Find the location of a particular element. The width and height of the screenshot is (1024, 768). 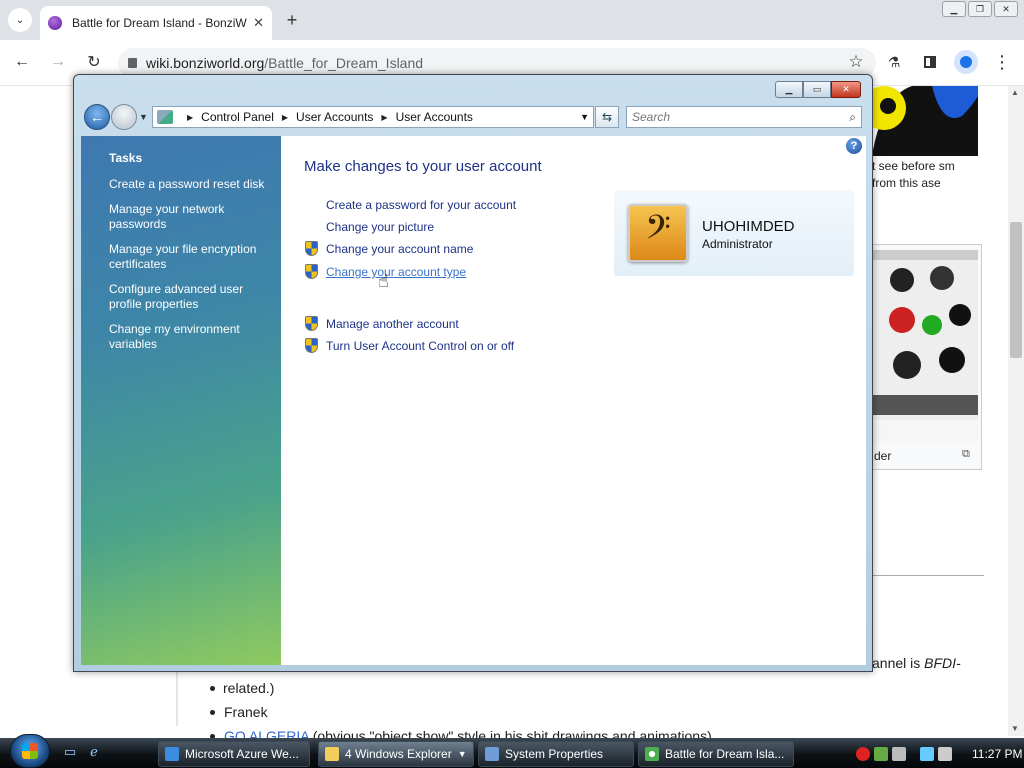

user-picture-avatar: 𝄢 is located at coordinates (658, 233).